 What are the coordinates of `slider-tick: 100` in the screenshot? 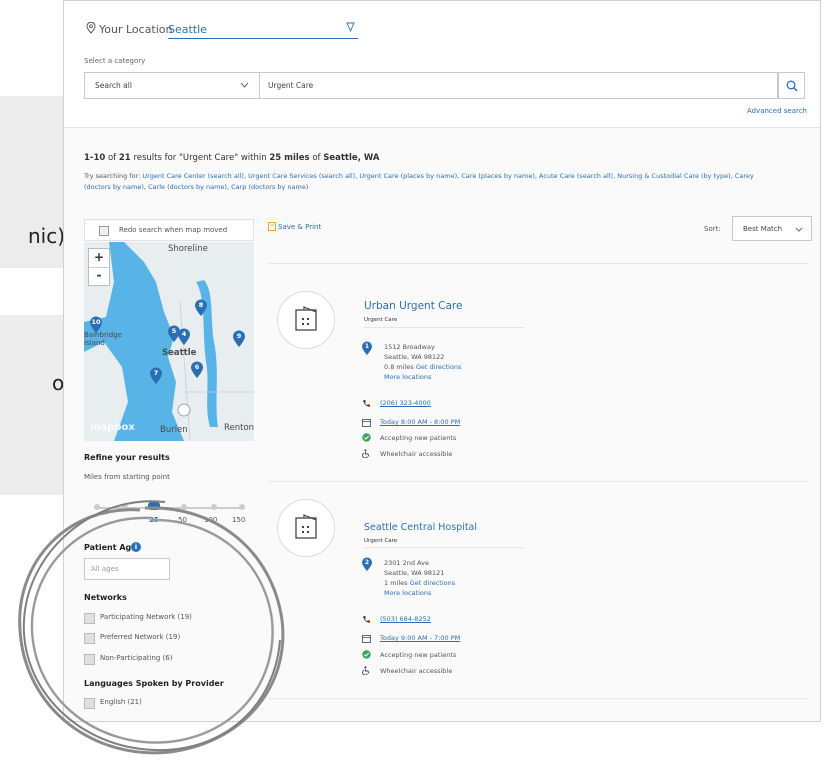 It's located at (211, 520).